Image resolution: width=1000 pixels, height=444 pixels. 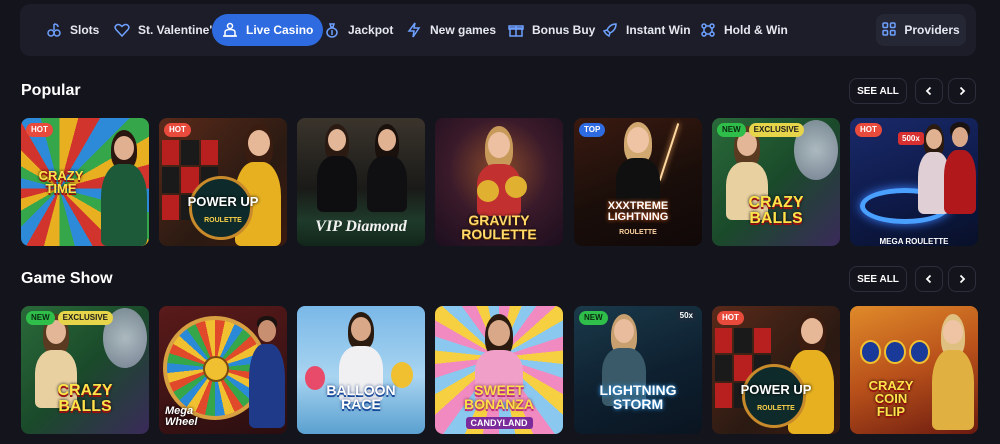 I want to click on nav-item-hold-win: Hold & Win, so click(x=744, y=30).